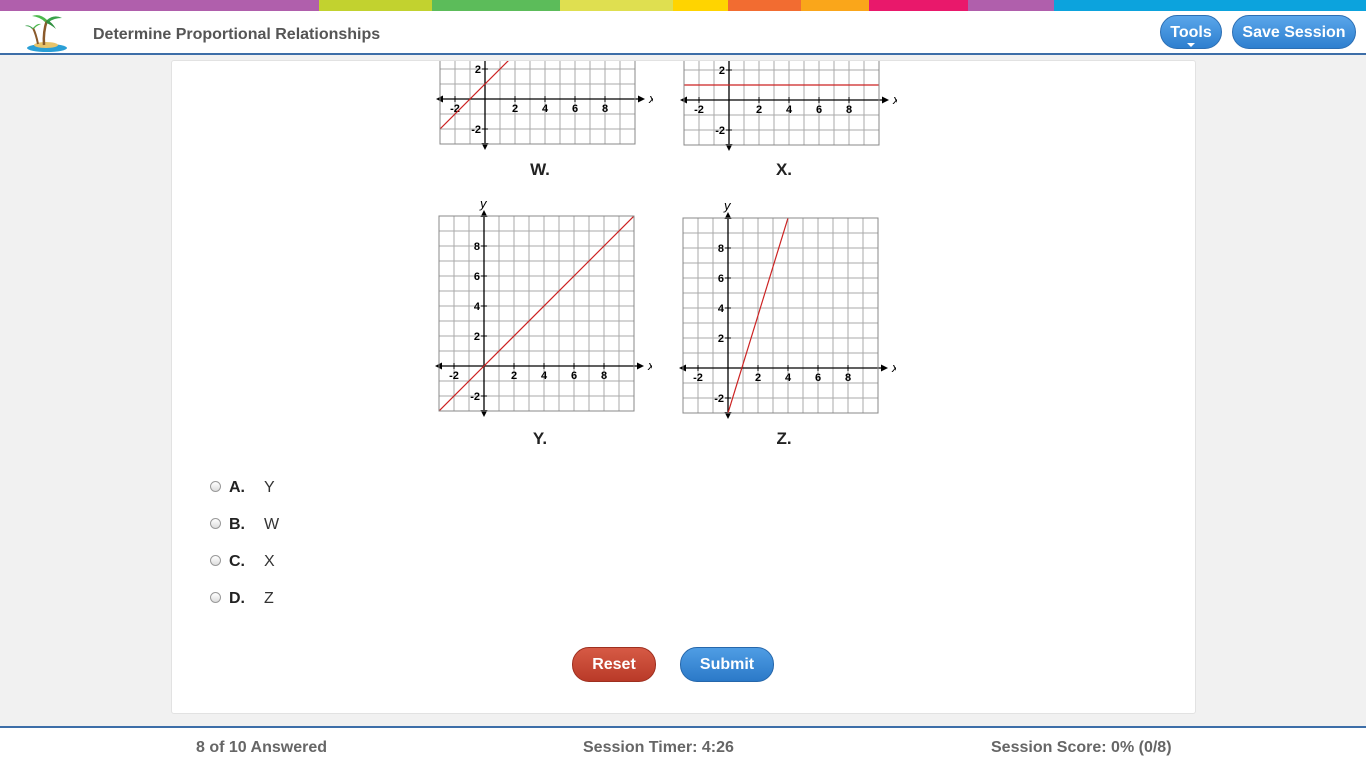 This screenshot has height=770, width=1366. Describe the element at coordinates (784, 438) in the screenshot. I see `graph-label: Z.` at that location.